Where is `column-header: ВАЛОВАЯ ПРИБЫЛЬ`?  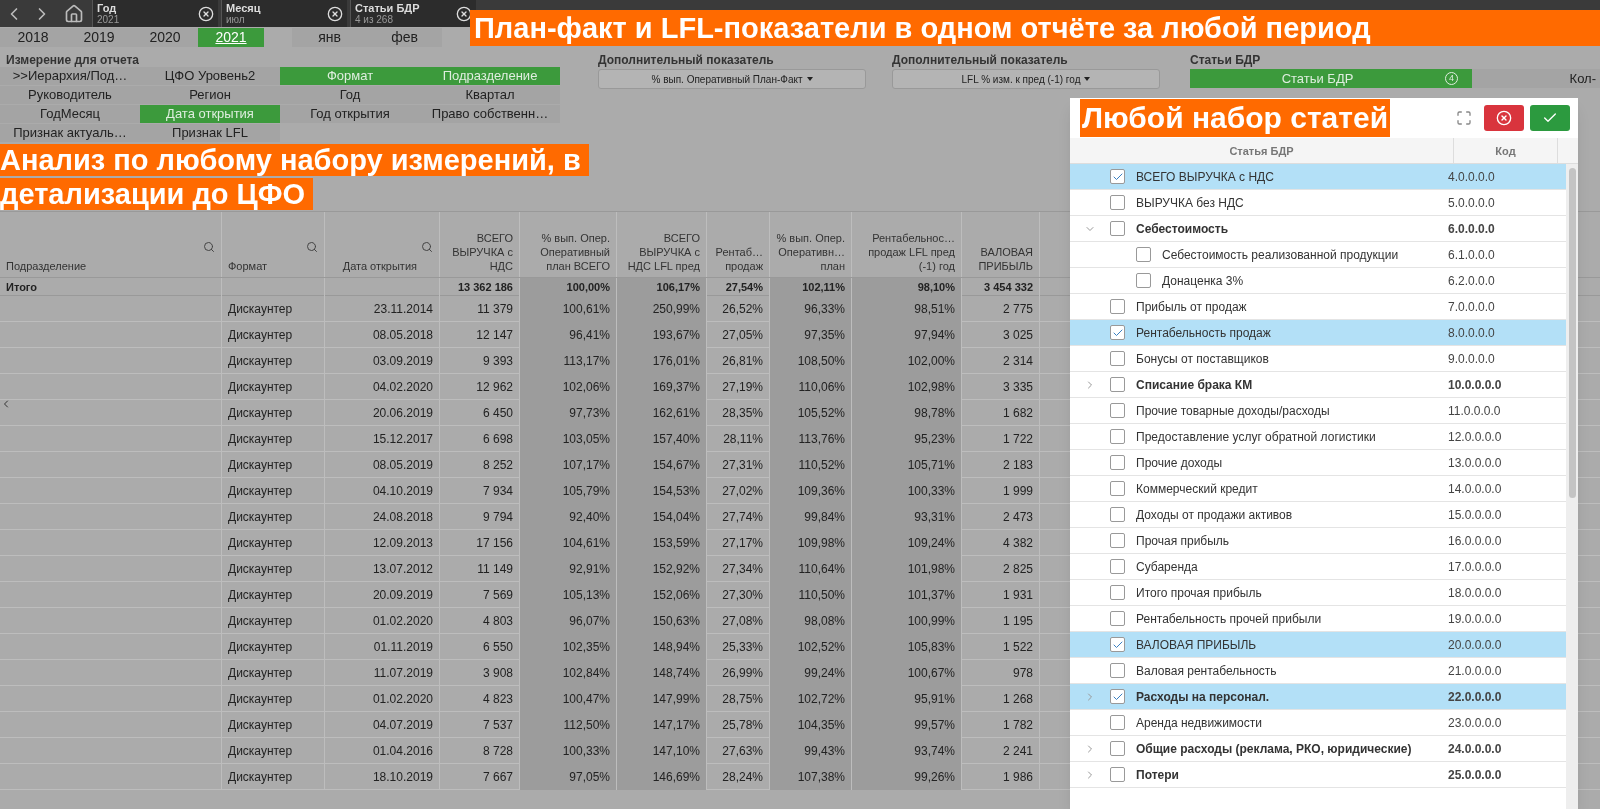 column-header: ВАЛОВАЯ ПРИБЫЛЬ is located at coordinates (1001, 244).